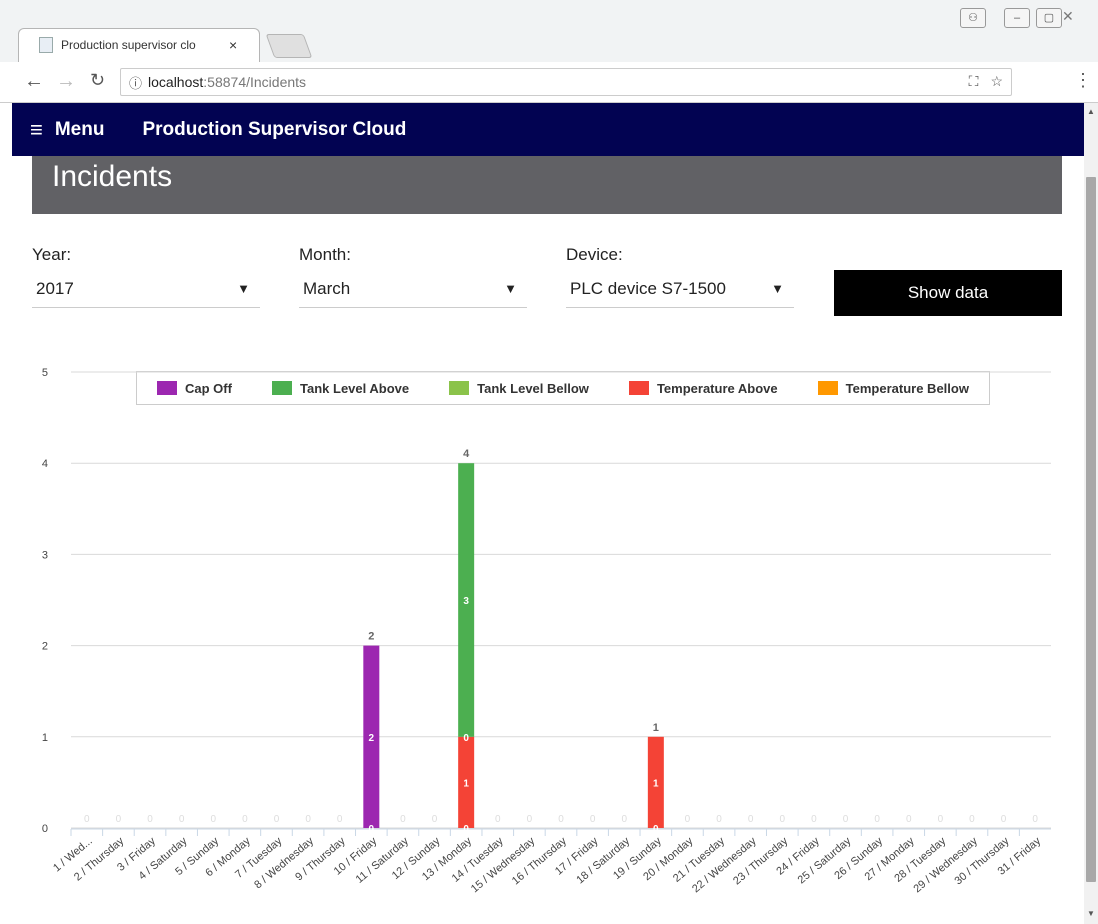 This screenshot has height=924, width=1098. I want to click on month-label: Month:, so click(325, 254).